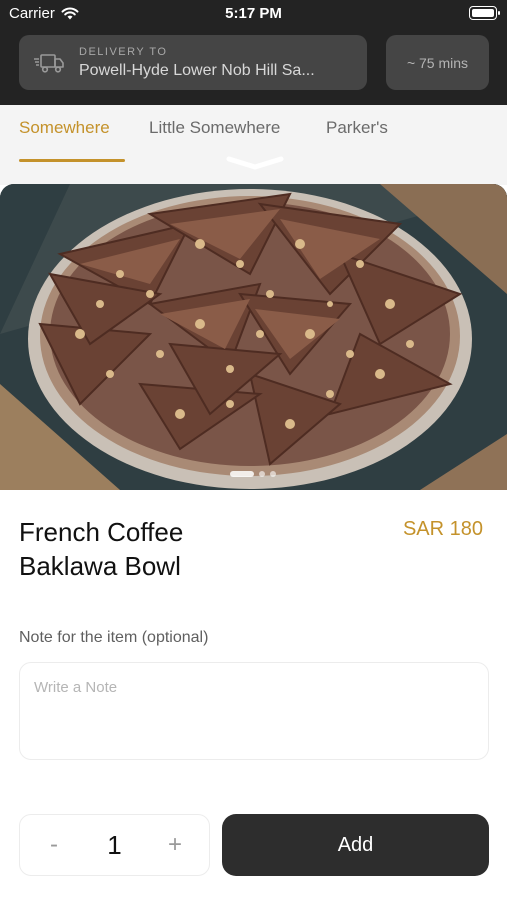 Image resolution: width=507 pixels, height=900 pixels. What do you see at coordinates (355, 845) in the screenshot?
I see `add-to-cart-button: Add` at bounding box center [355, 845].